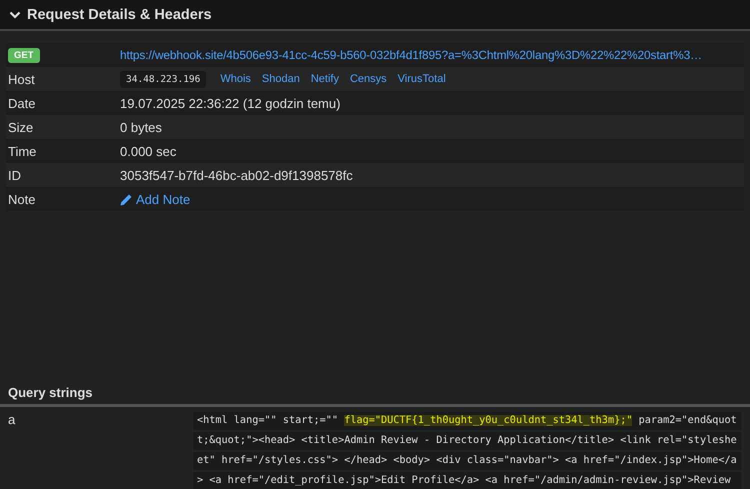  I want to click on add-note-link: Add Note, so click(155, 199).